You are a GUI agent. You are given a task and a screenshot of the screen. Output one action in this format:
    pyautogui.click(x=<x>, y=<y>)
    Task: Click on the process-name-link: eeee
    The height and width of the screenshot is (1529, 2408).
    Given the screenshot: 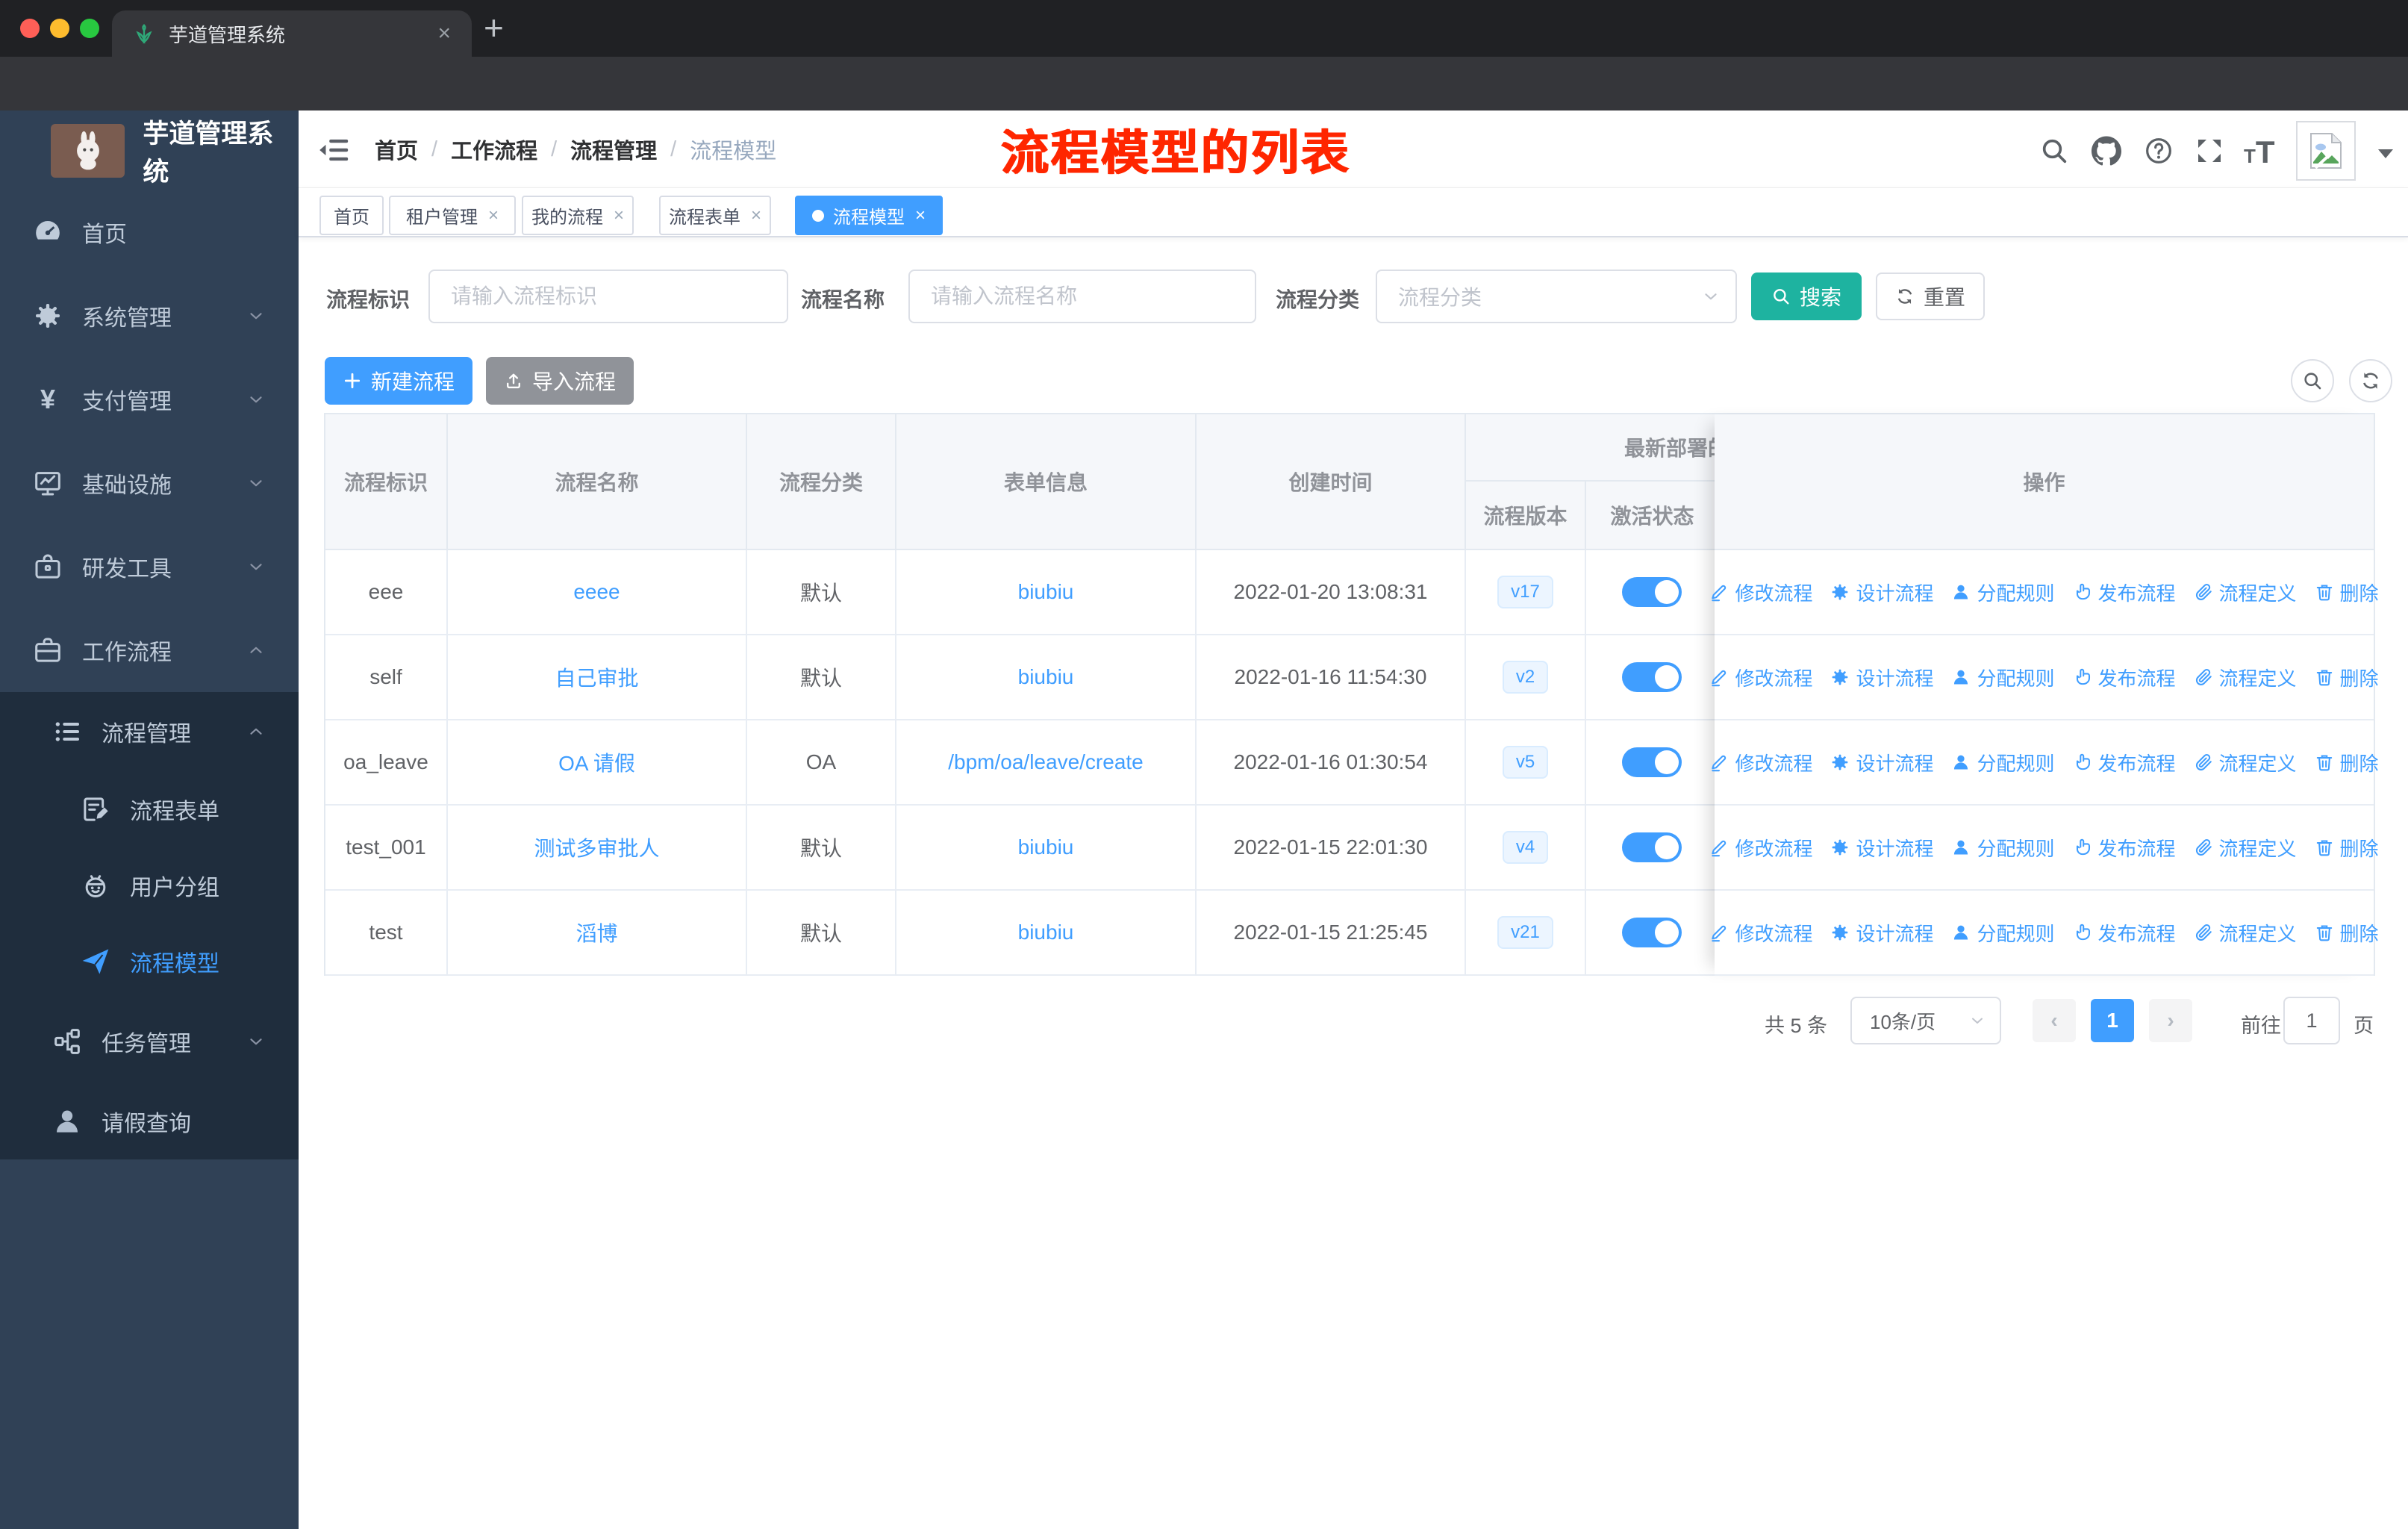 What is the action you would take?
    pyautogui.click(x=596, y=592)
    